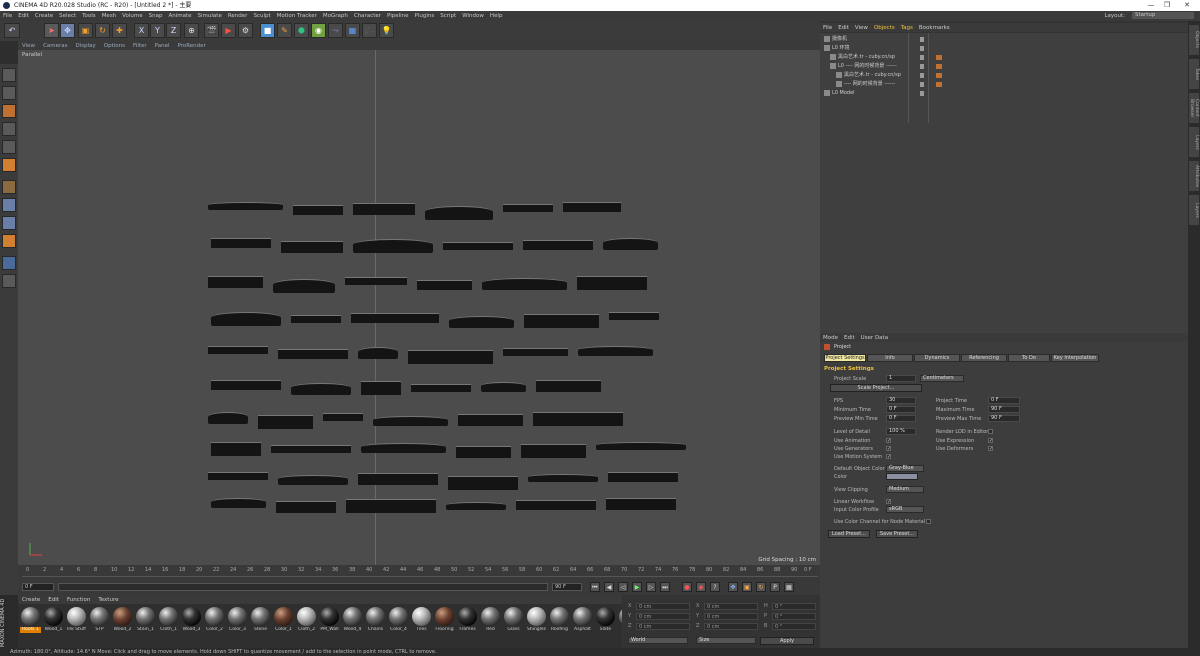  Describe the element at coordinates (352, 30) in the screenshot. I see `floor-icon: ▦` at that location.